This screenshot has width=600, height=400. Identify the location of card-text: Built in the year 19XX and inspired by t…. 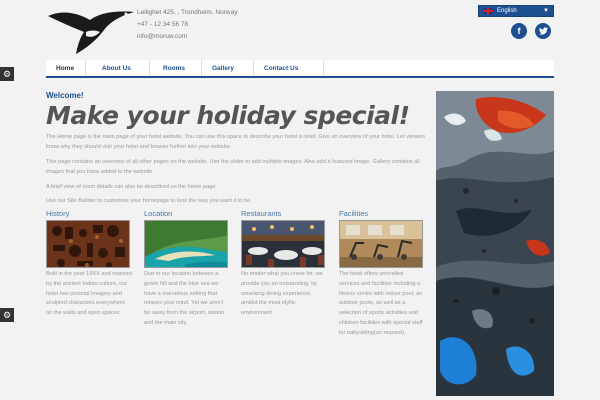
(89, 294).